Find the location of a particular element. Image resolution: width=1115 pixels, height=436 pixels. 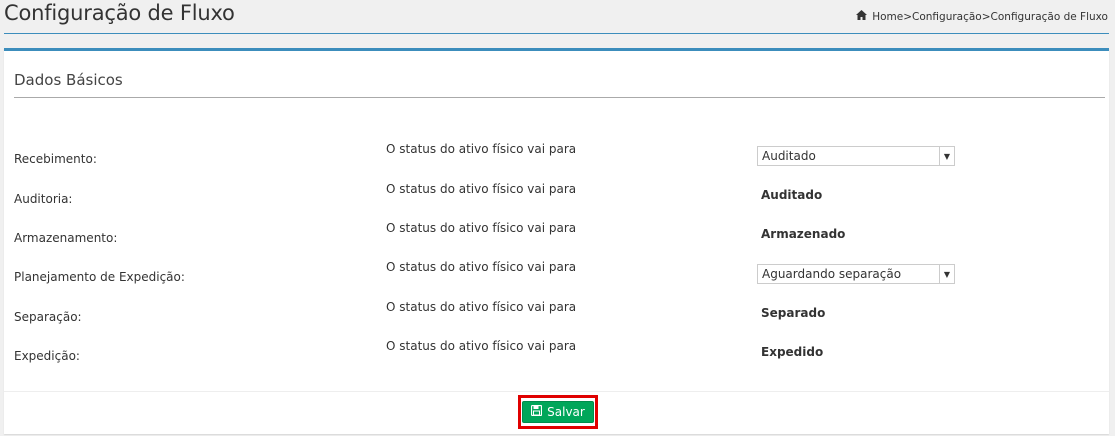

save-button-label: Salvar is located at coordinates (566, 412).